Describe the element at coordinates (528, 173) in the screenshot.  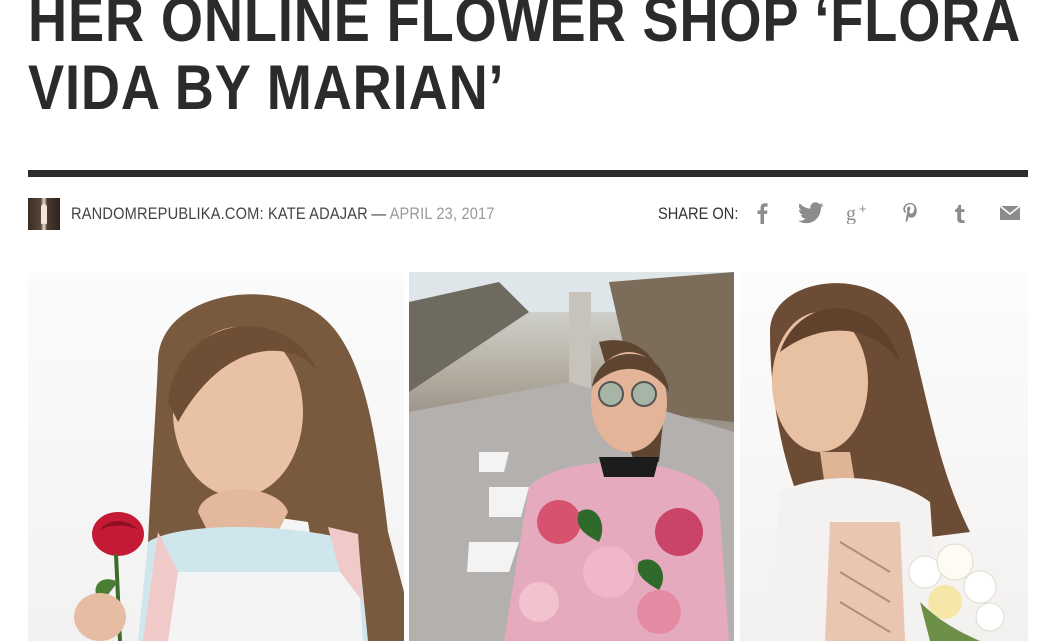
I see `headline-divider` at that location.